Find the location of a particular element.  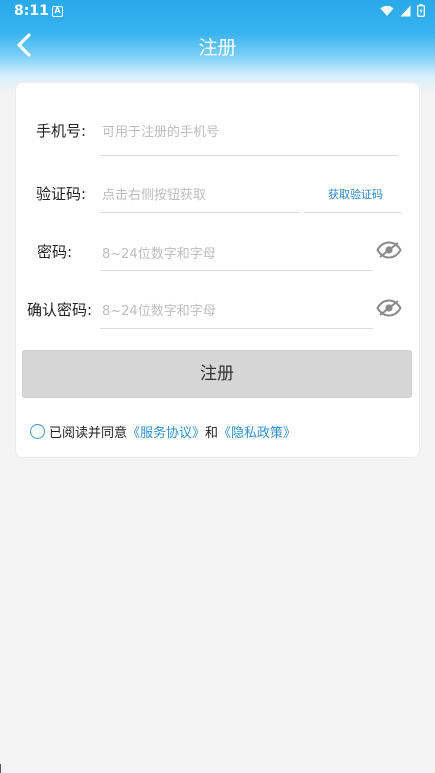

page-title: 注册 is located at coordinates (217, 48).